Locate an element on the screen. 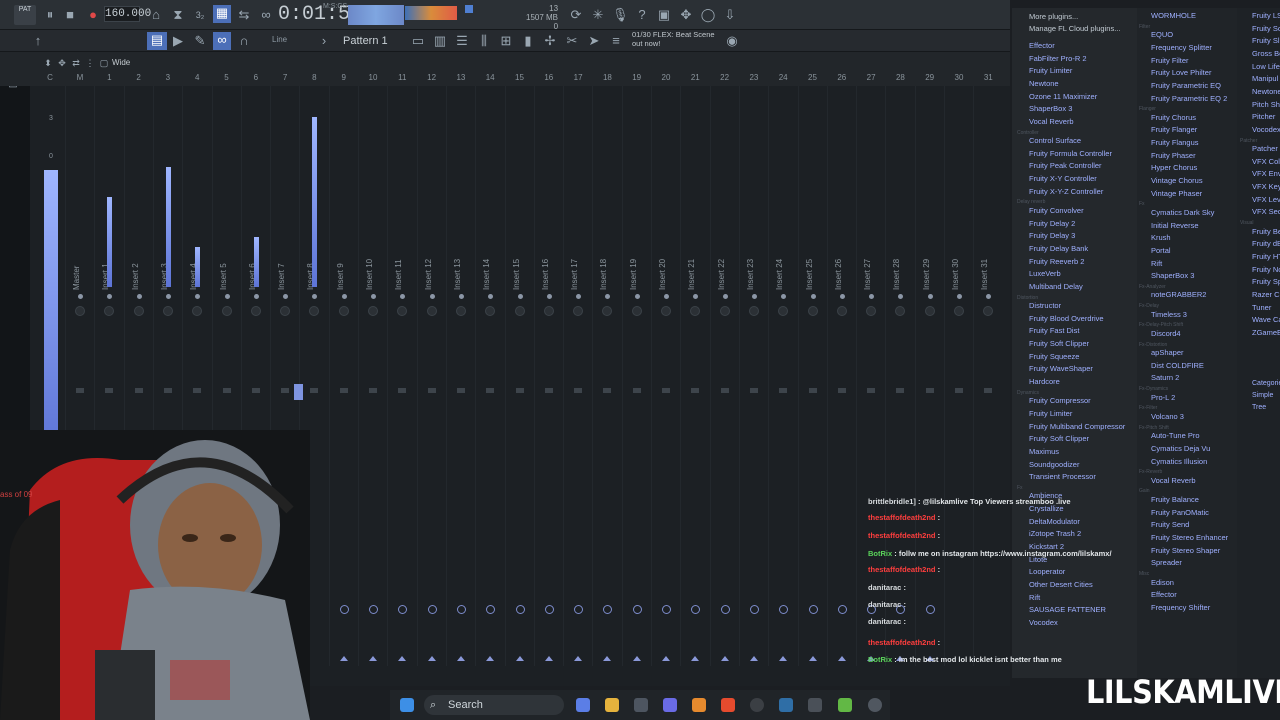 Image resolution: width=1280 pixels, height=720 pixels. plugin-menu-item: Fruity Sp is located at coordinates (1266, 281).